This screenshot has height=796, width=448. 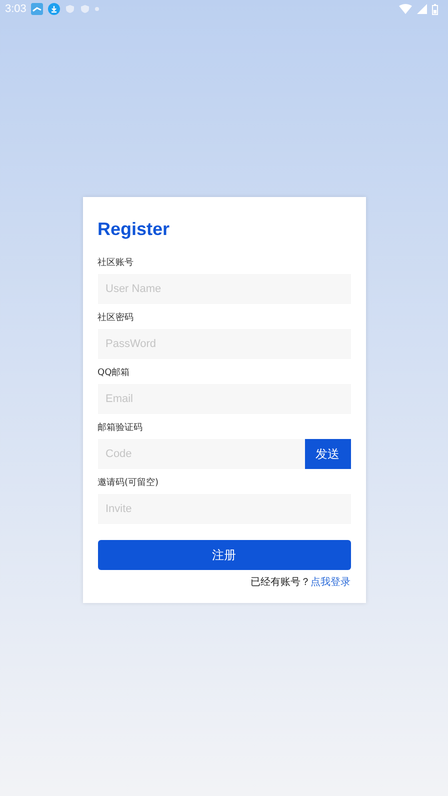 I want to click on login-link: 点我登录, so click(x=330, y=582).